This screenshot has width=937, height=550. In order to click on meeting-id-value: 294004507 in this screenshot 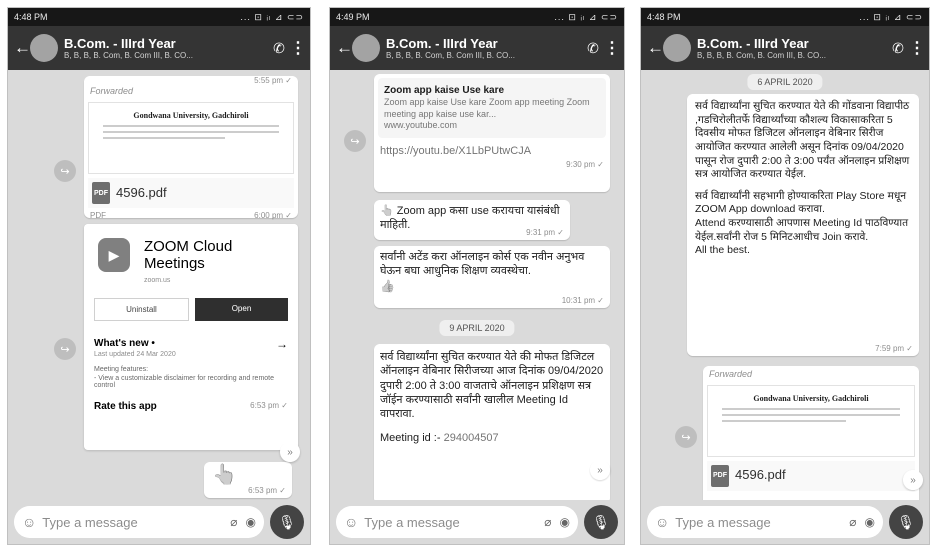, I will do `click(471, 438)`.